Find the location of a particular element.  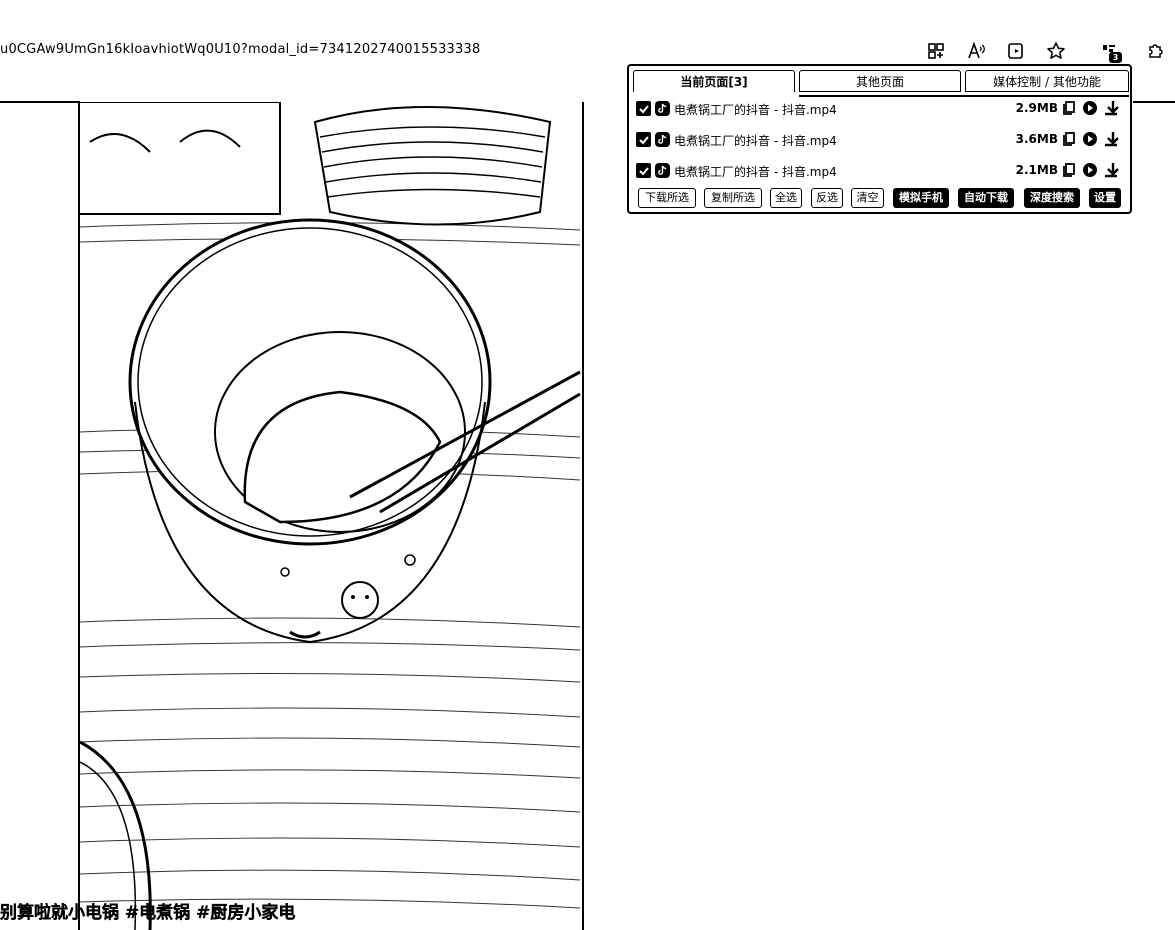

copy-selected-button: 复制所选 is located at coordinates (733, 198).